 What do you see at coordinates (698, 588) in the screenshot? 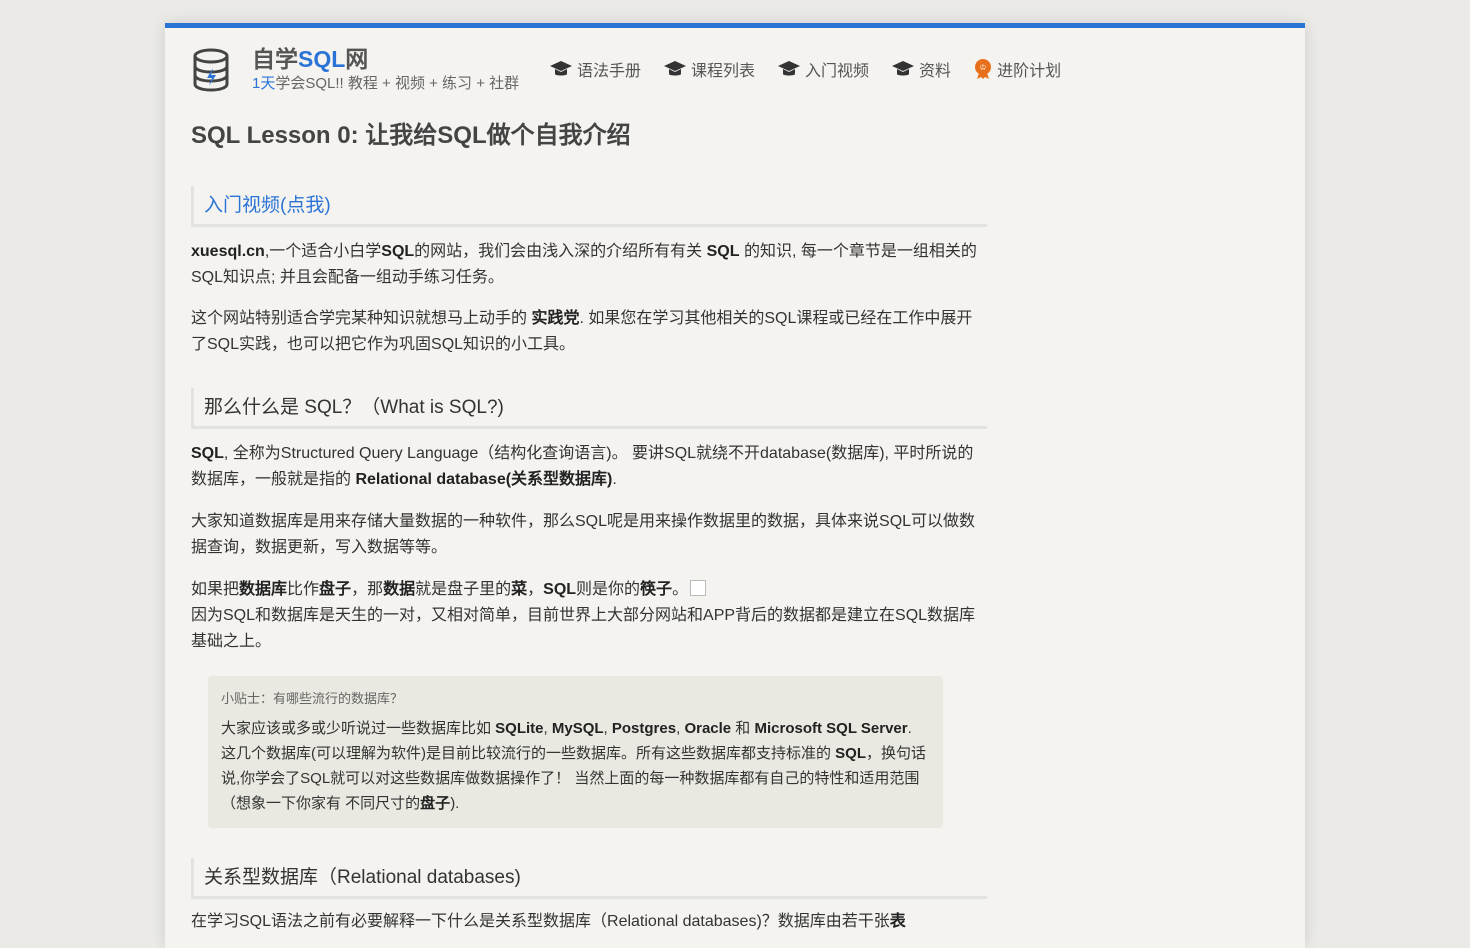
I see `broken-image-icon` at bounding box center [698, 588].